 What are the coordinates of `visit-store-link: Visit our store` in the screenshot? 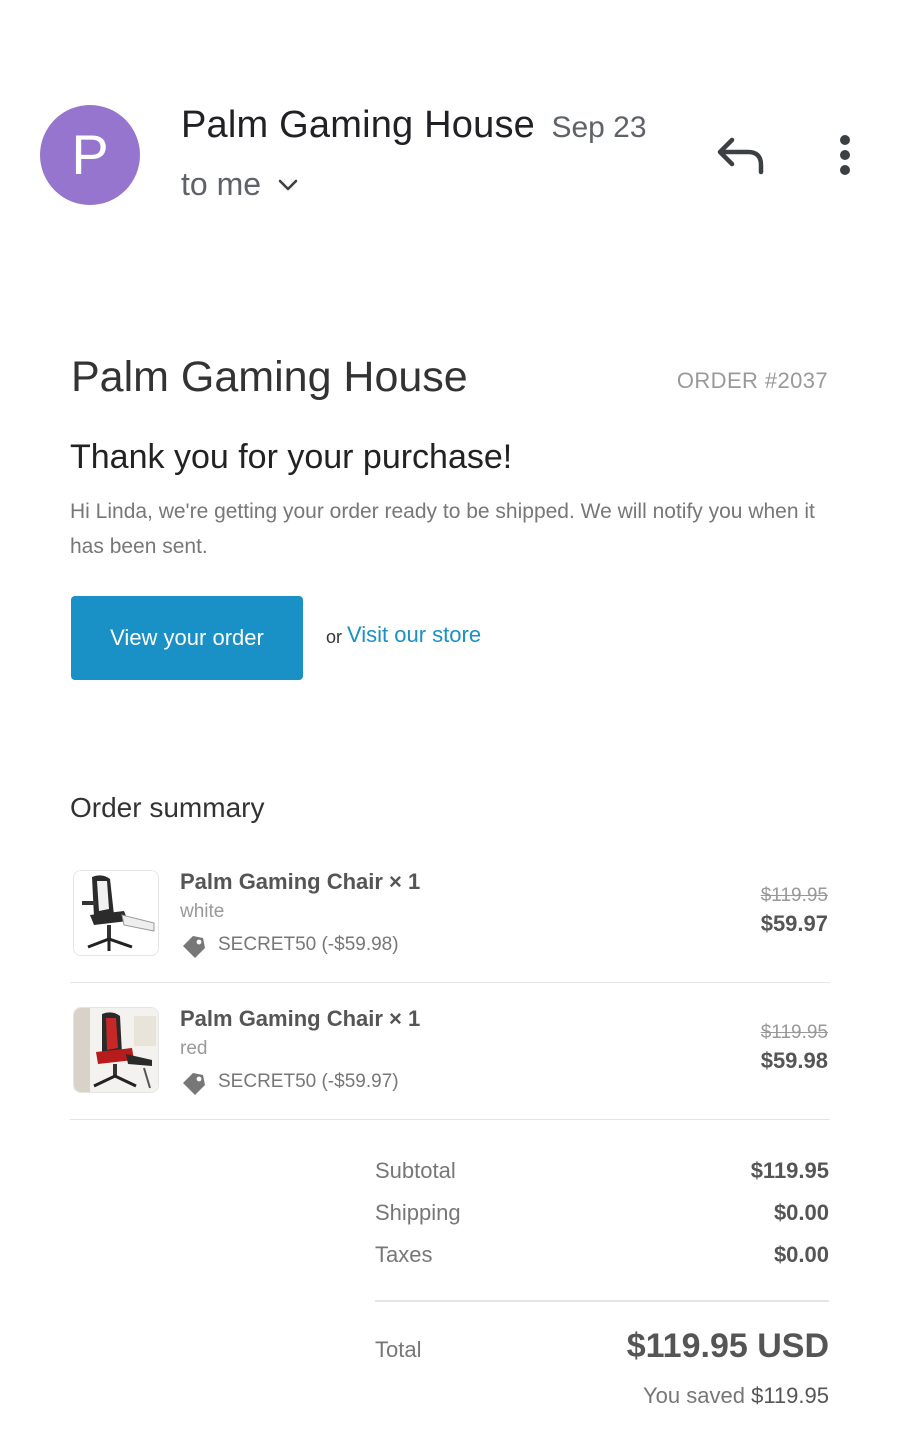 It's located at (414, 635).